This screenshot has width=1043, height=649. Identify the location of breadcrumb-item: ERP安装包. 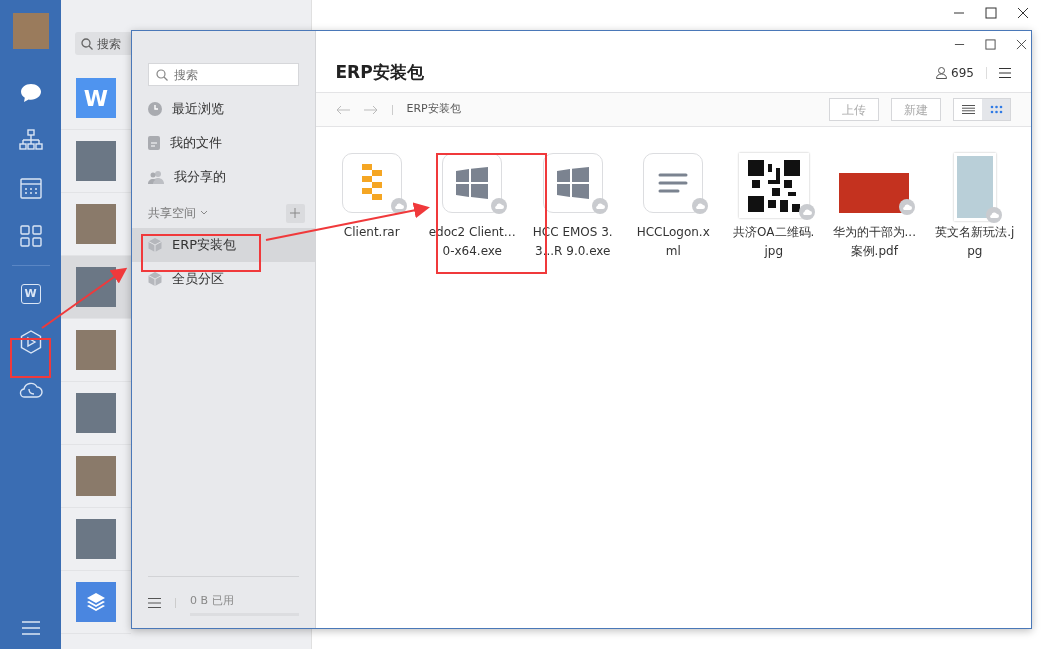
(433, 109).